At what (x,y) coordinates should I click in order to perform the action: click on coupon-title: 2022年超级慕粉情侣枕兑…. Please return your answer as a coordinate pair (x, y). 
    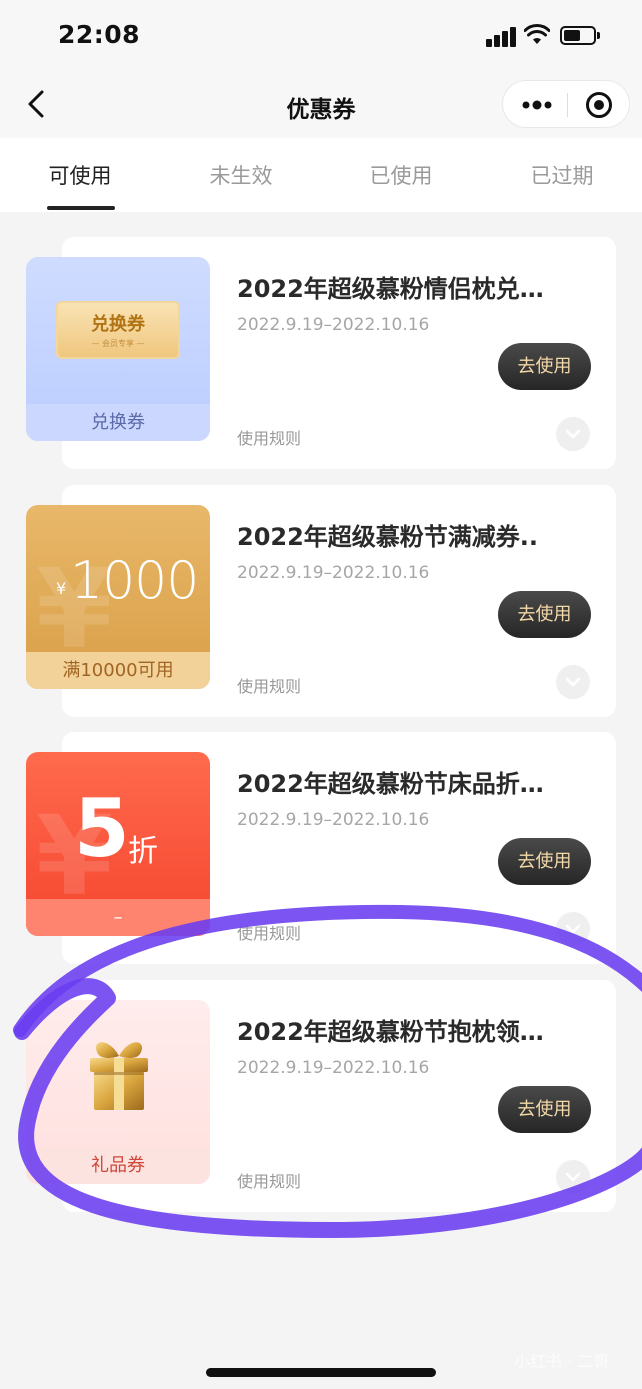
    Looking at the image, I should click on (390, 289).